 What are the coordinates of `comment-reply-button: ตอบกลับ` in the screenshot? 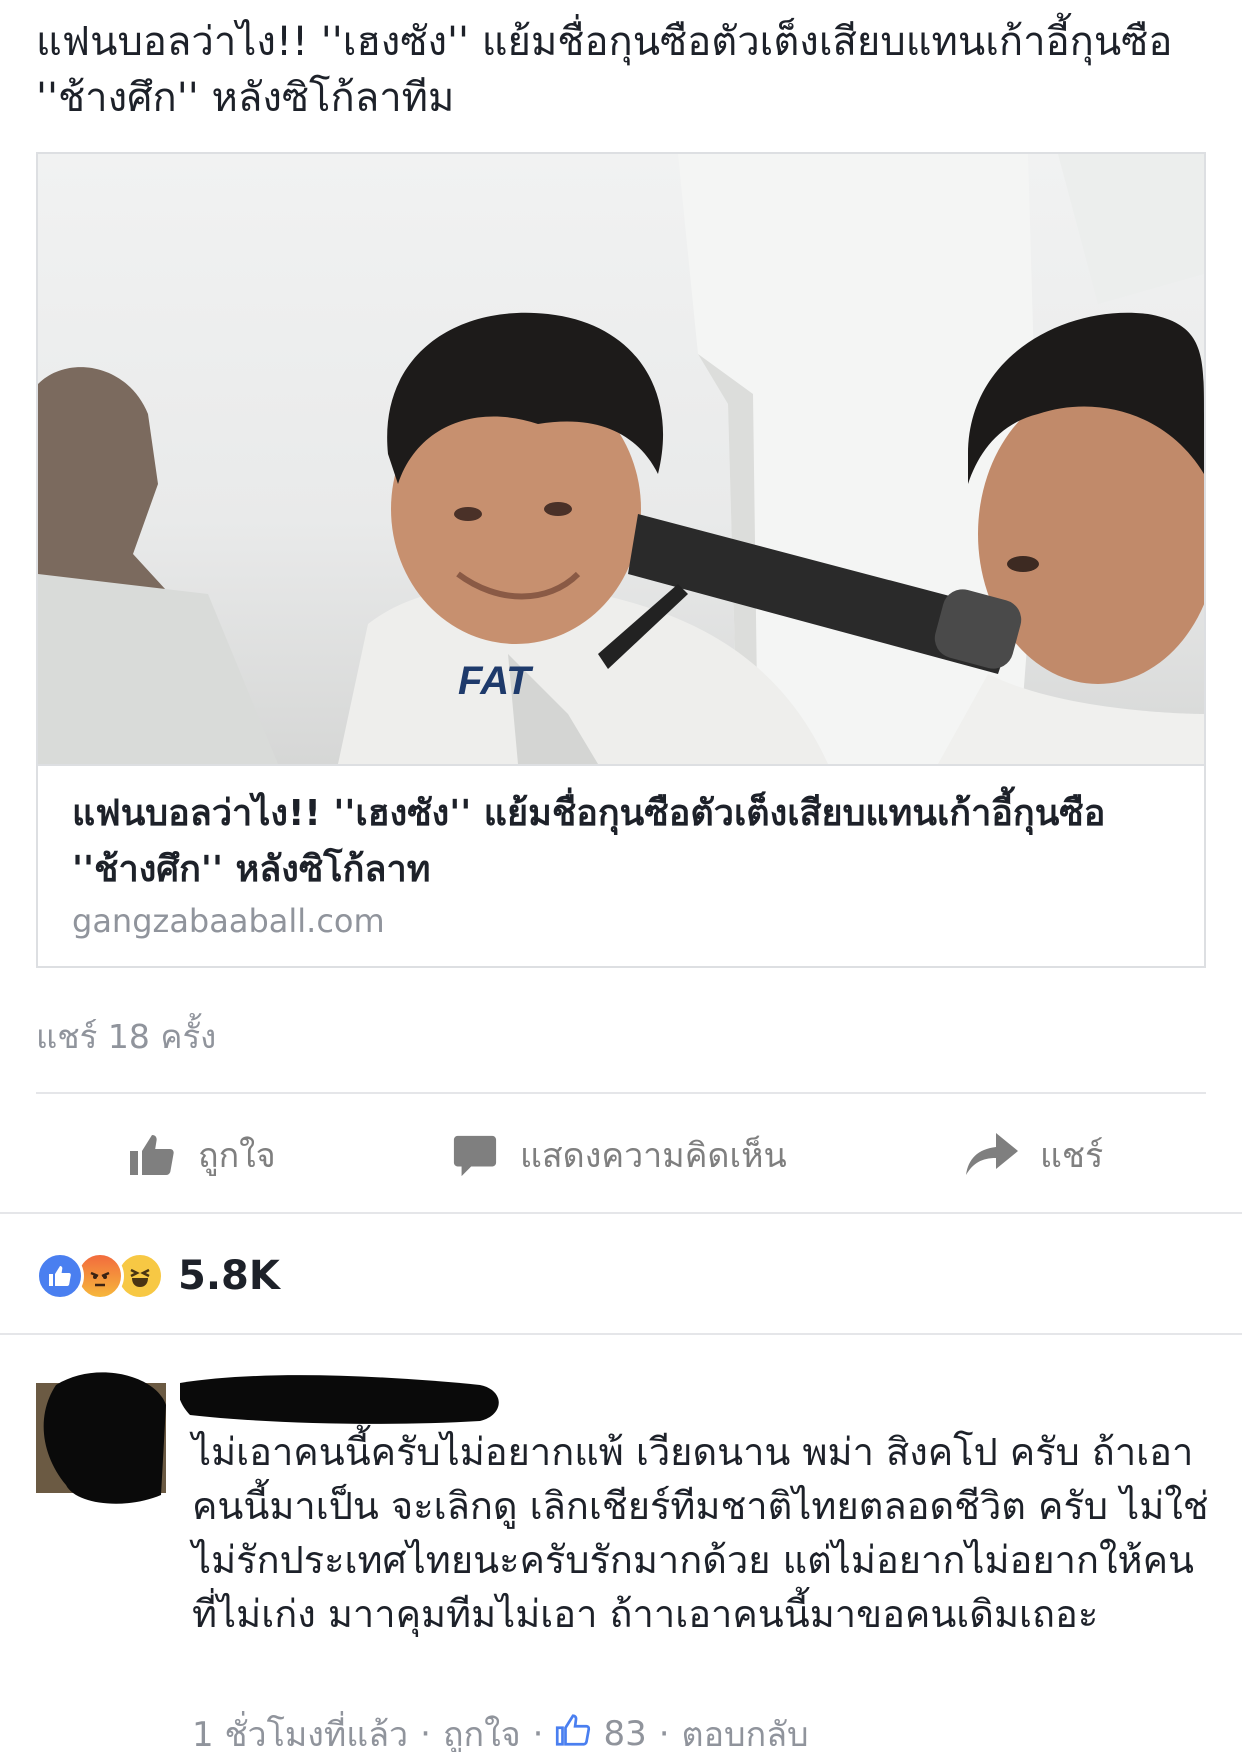 It's located at (745, 1729).